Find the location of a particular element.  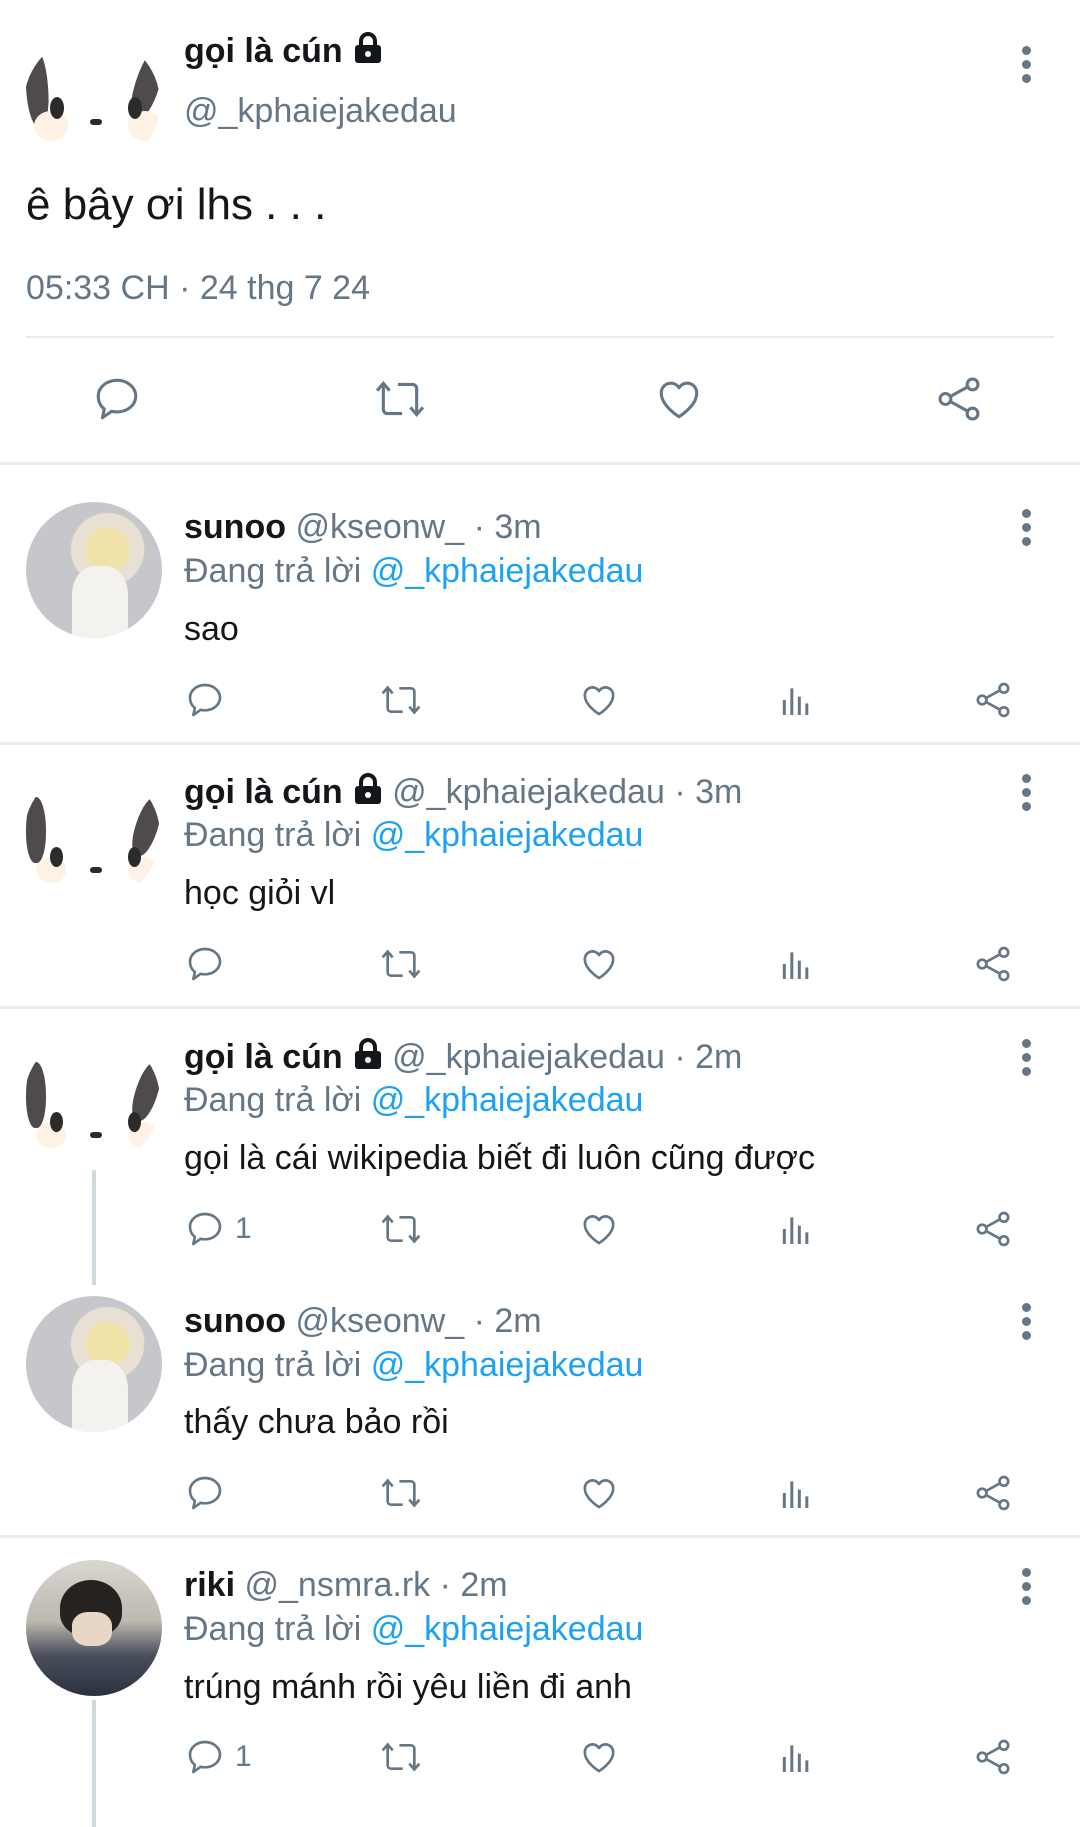

reply-header: gọi là cún @_kphaiejakedau · 3m is located at coordinates (463, 793).